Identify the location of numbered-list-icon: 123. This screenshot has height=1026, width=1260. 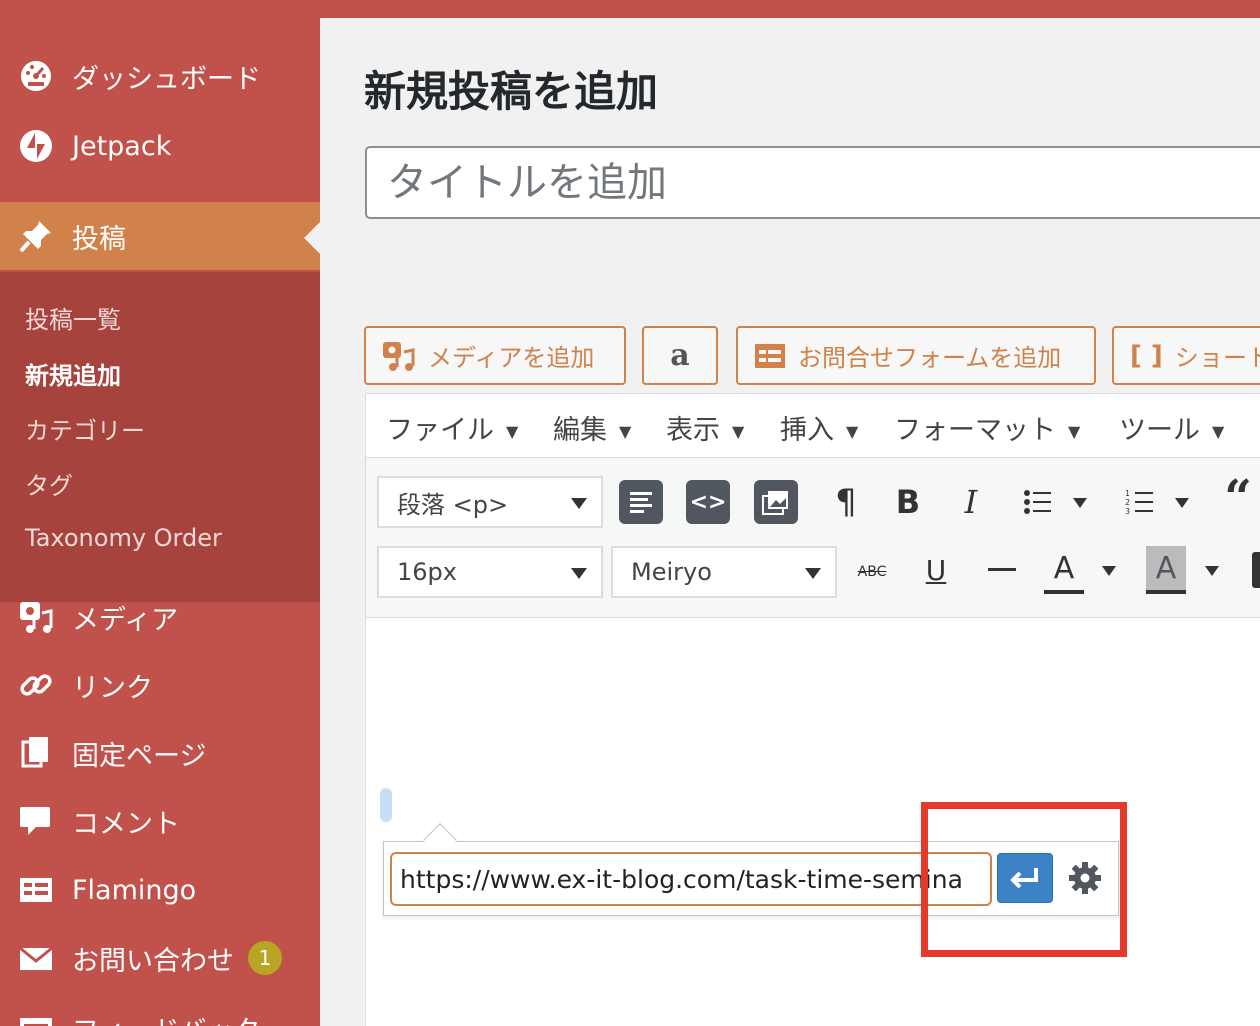
(1140, 502).